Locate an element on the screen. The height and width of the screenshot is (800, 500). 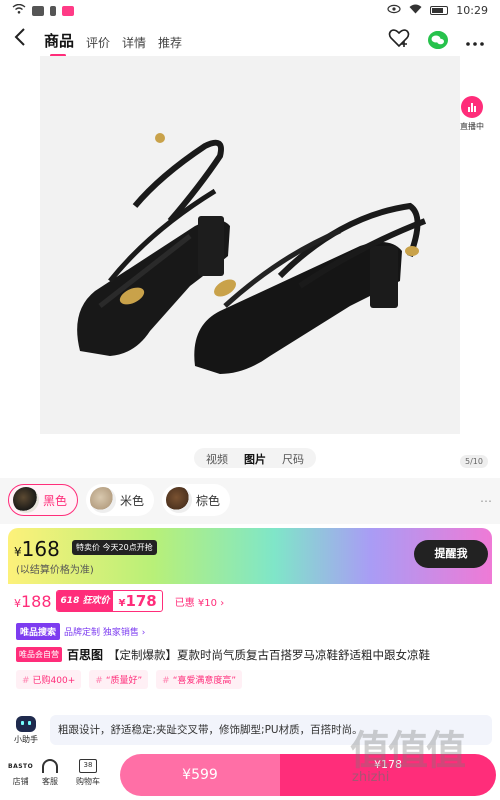
color-option-brown: 棕色 is located at coordinates (196, 500).